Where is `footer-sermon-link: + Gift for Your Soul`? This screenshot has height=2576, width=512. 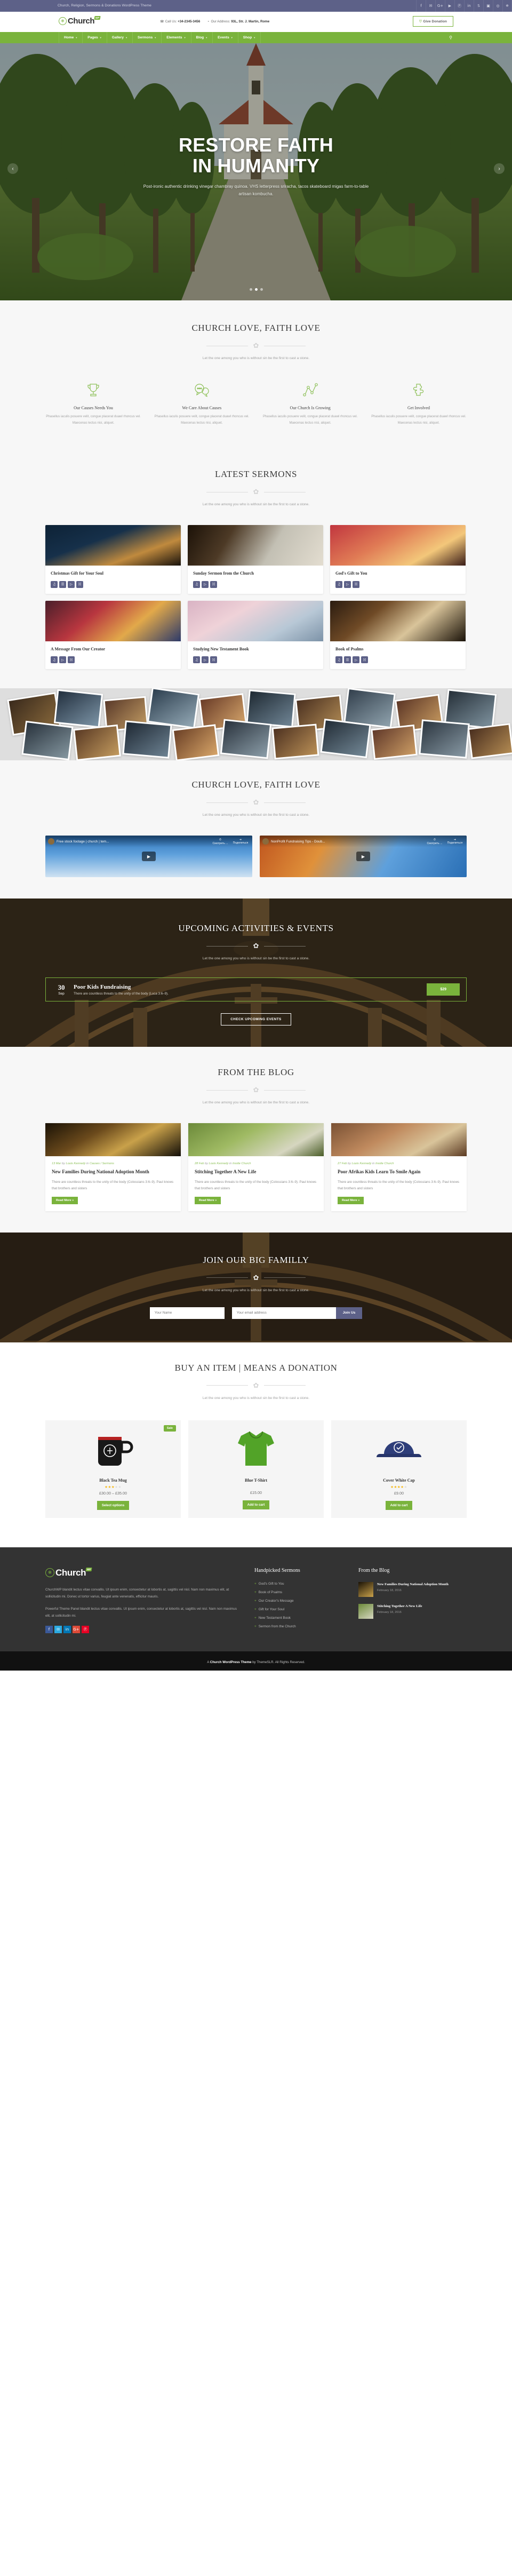
footer-sermon-link: + Gift for Your Soul is located at coordinates (306, 1609).